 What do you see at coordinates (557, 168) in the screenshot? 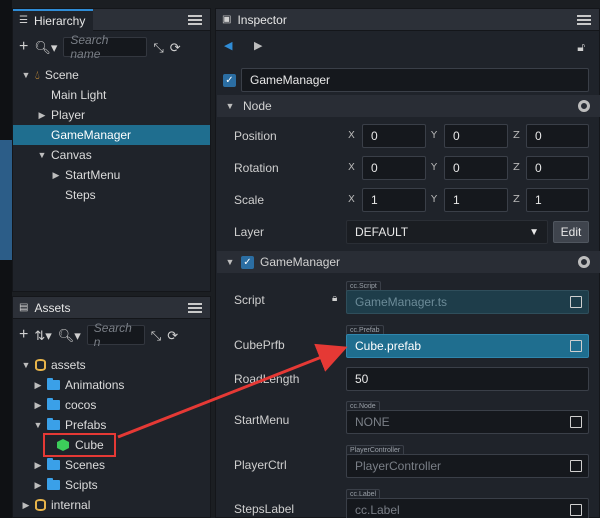
I see `rotation-z-input: 0` at bounding box center [557, 168].